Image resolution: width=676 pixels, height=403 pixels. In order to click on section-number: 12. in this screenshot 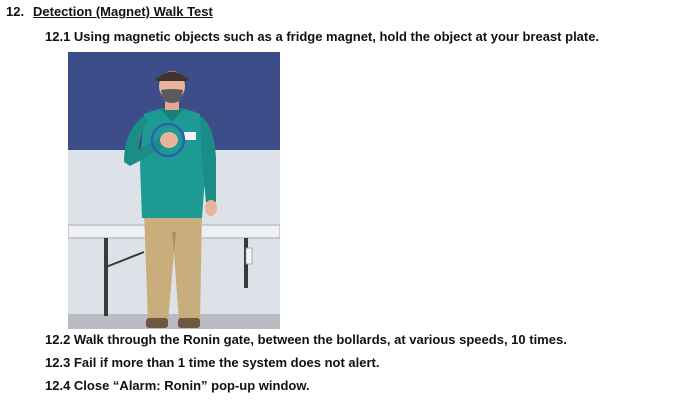, I will do `click(15, 11)`.